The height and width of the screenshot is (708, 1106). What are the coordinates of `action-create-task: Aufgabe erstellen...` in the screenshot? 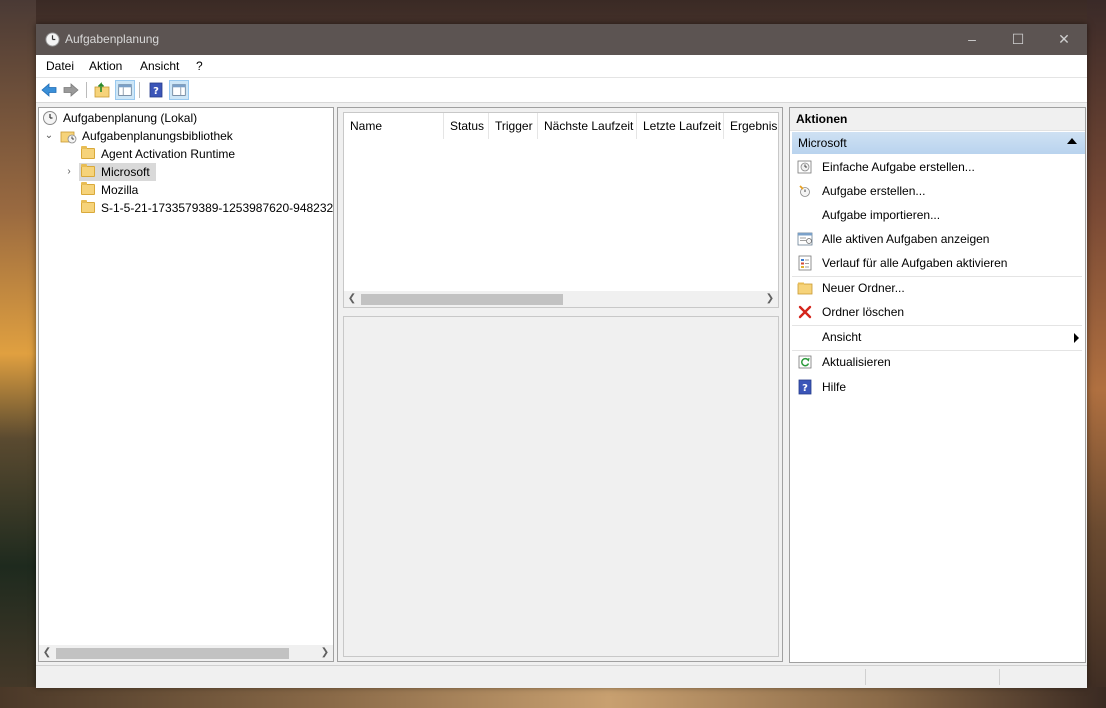 It's located at (938, 191).